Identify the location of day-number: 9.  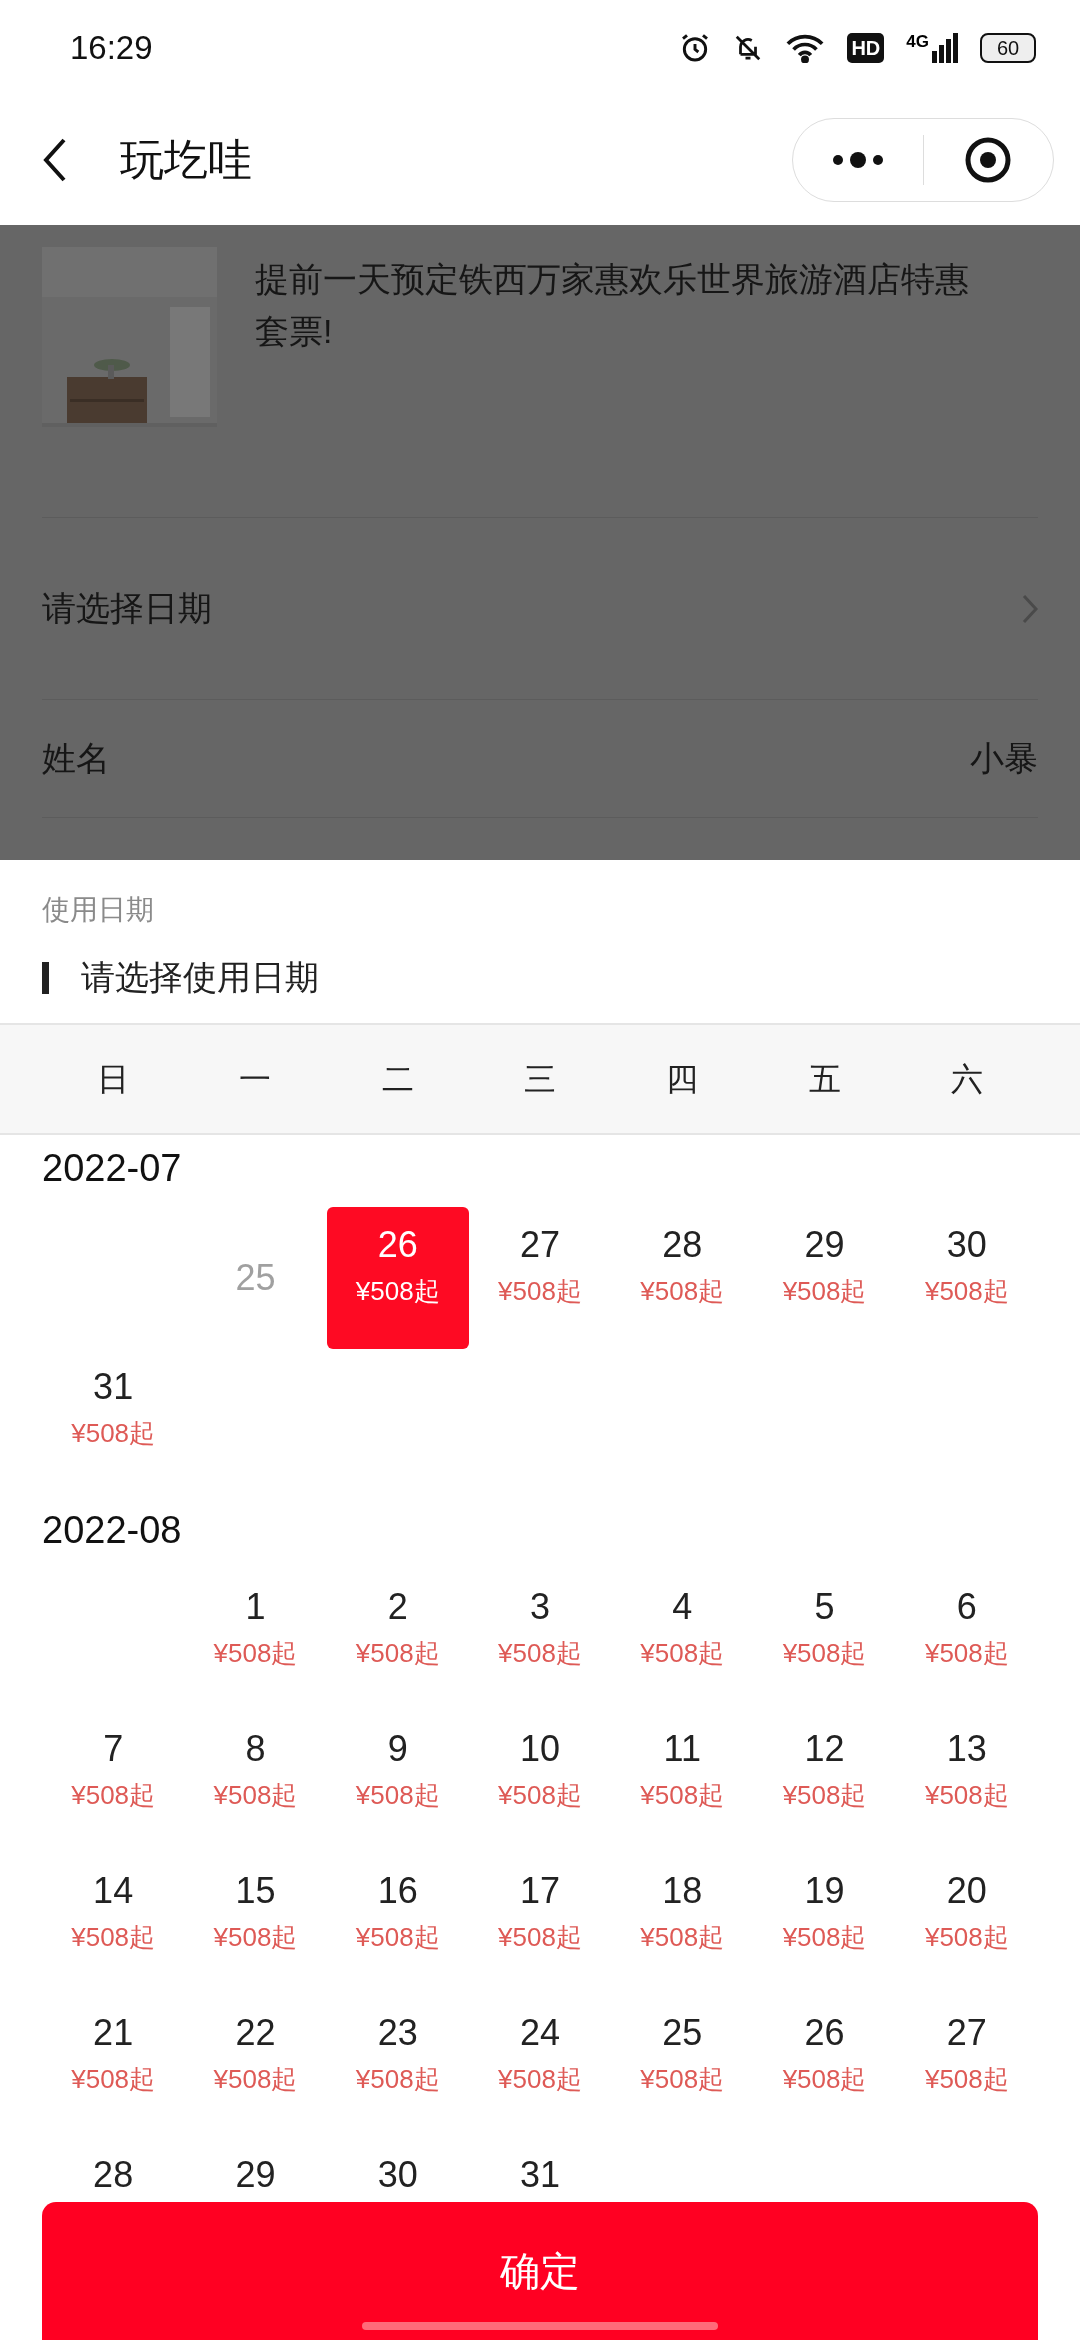
(397, 1749).